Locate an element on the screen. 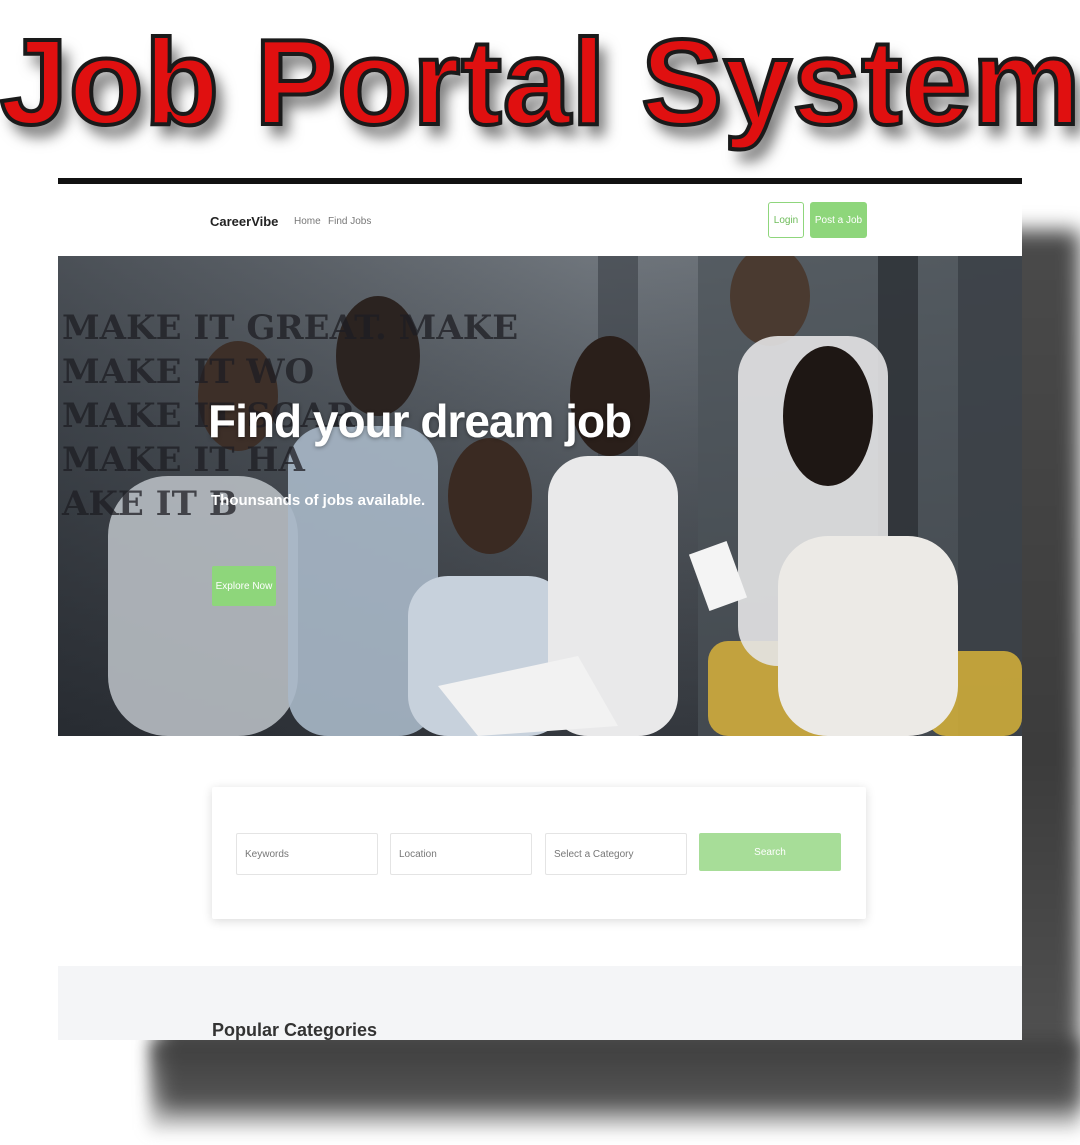 The width and height of the screenshot is (1080, 1145). post-job-button: Post a Job is located at coordinates (838, 220).